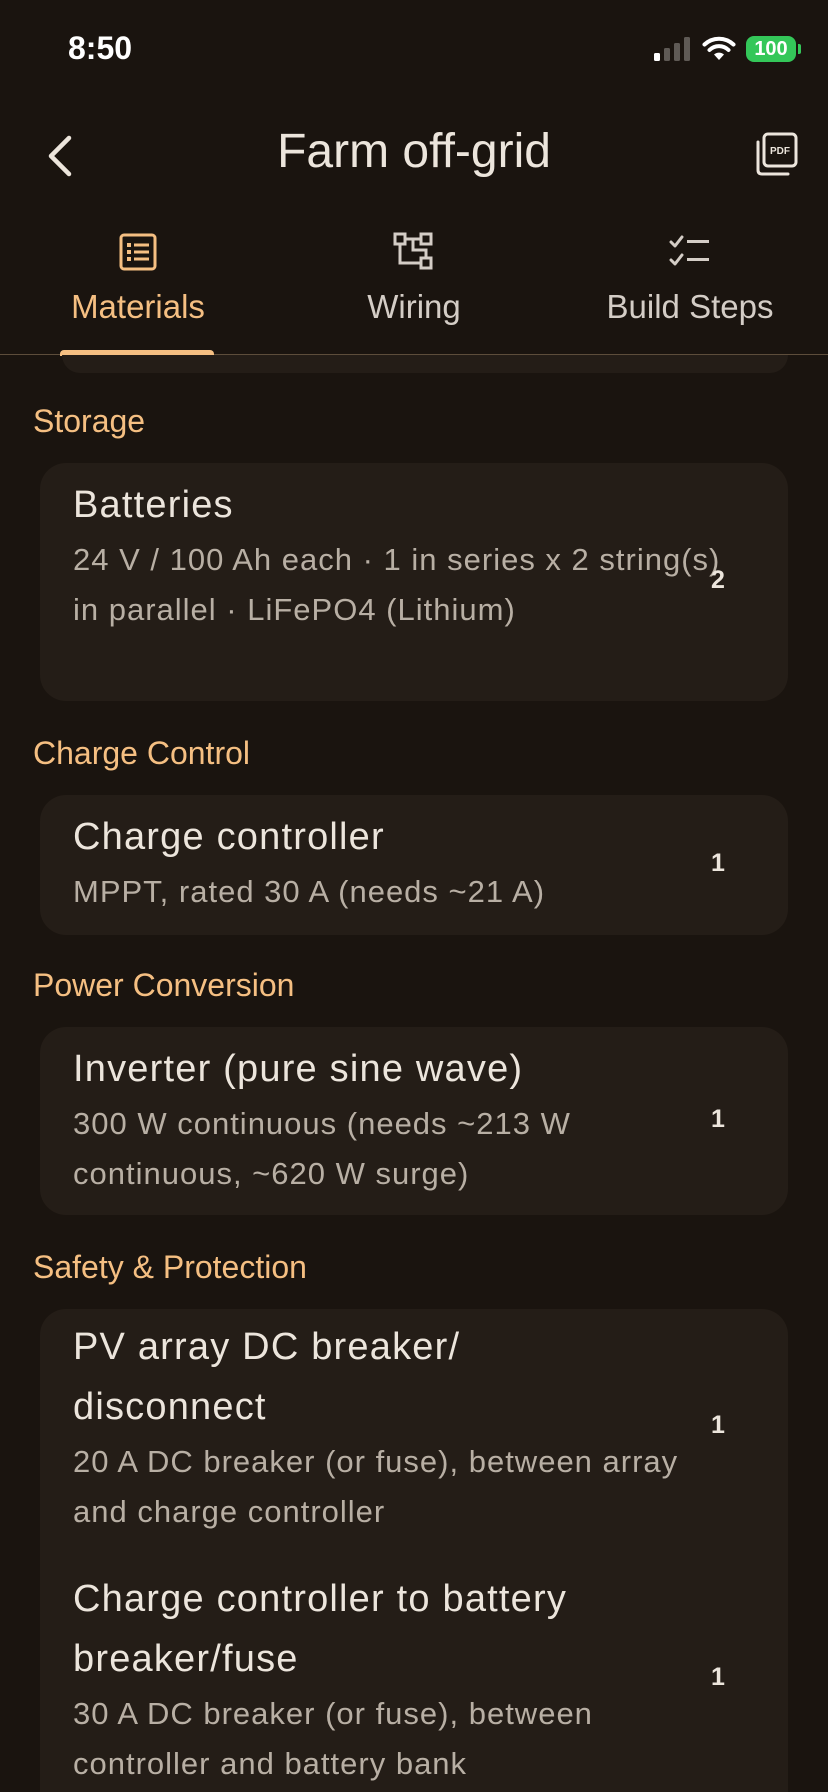 The image size is (828, 1792). Describe the element at coordinates (267, 1377) in the screenshot. I see `item-name: PV array DC breaker/ disconnect` at that location.